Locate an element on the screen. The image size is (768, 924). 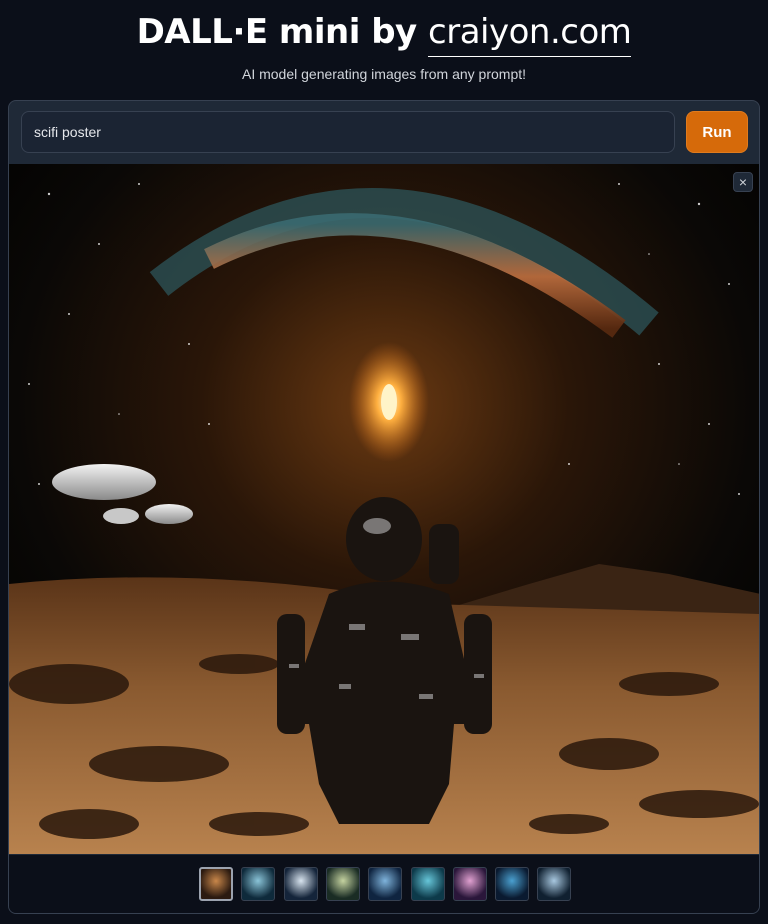
page-title: DALL·E mini by craiyon.com is located at coordinates (384, 34).